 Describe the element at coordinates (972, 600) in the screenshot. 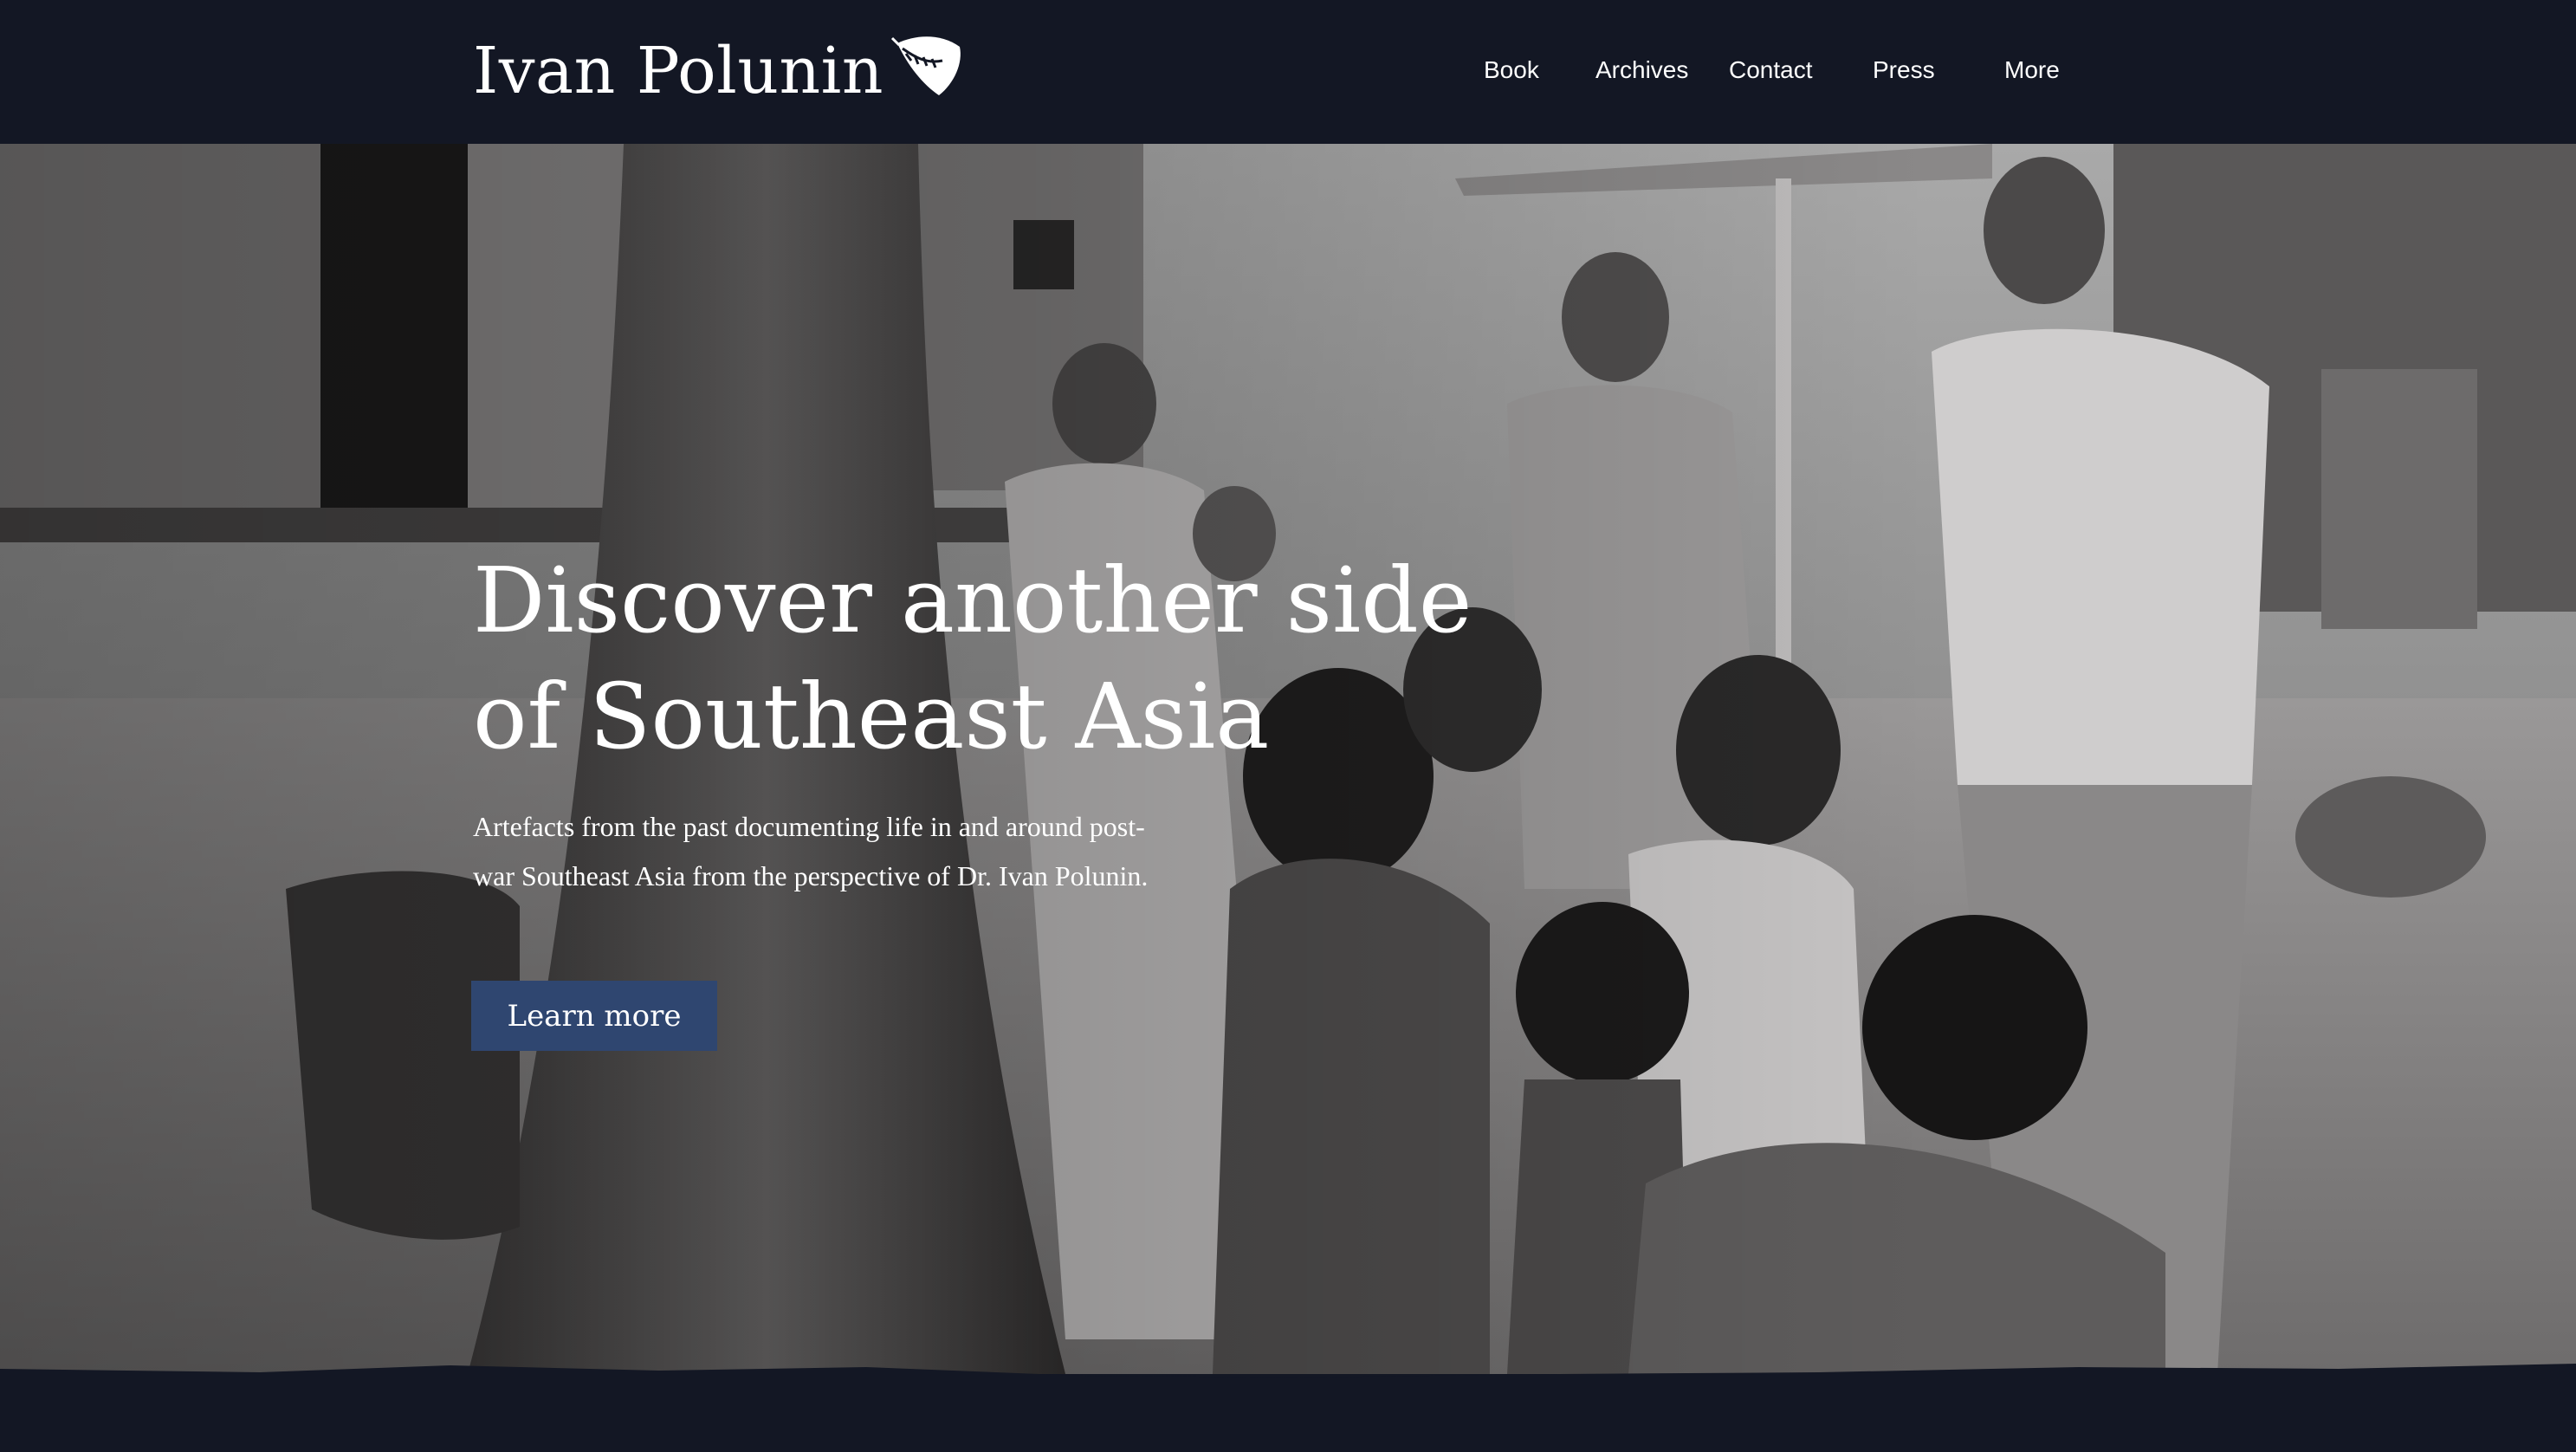

I see `hero-headline-line1: Discover another side` at that location.